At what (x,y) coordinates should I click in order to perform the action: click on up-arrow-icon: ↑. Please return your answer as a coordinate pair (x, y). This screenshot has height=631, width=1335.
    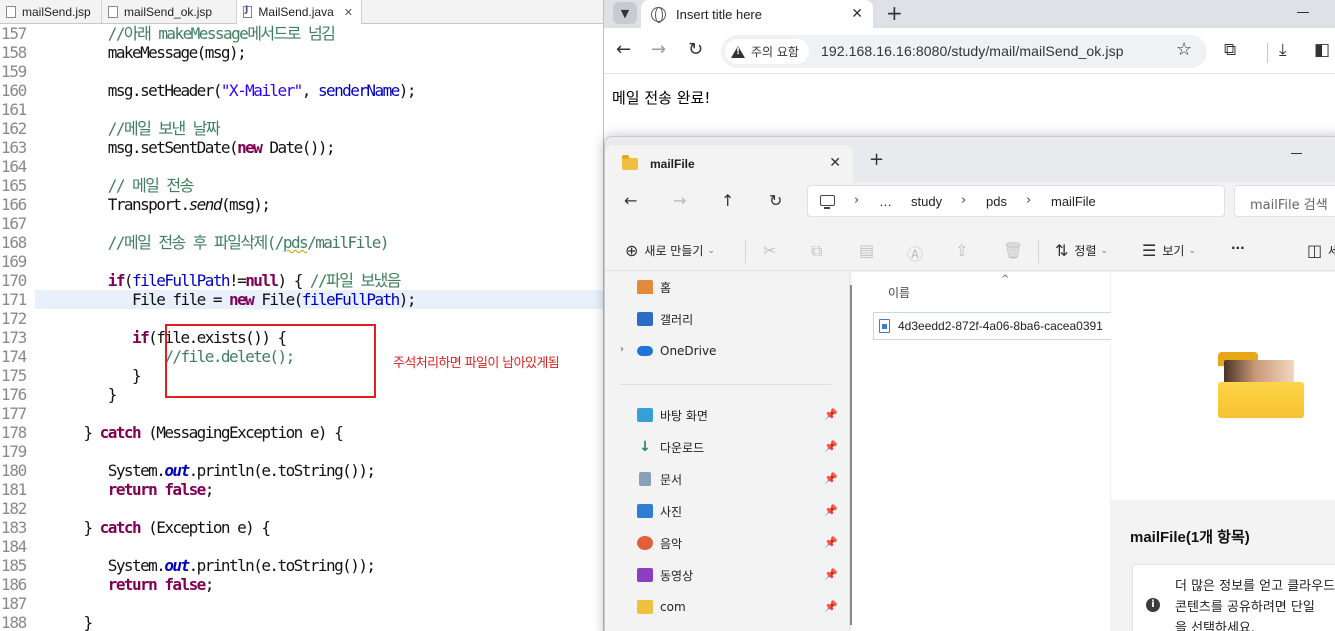
    Looking at the image, I should click on (727, 201).